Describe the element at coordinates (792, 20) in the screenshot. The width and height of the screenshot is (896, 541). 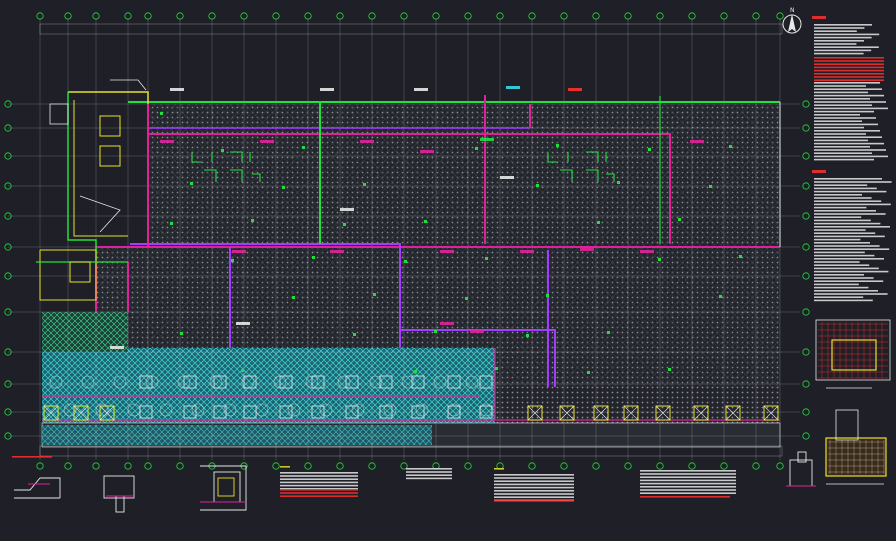
I see `north-arrow-icon: N` at that location.